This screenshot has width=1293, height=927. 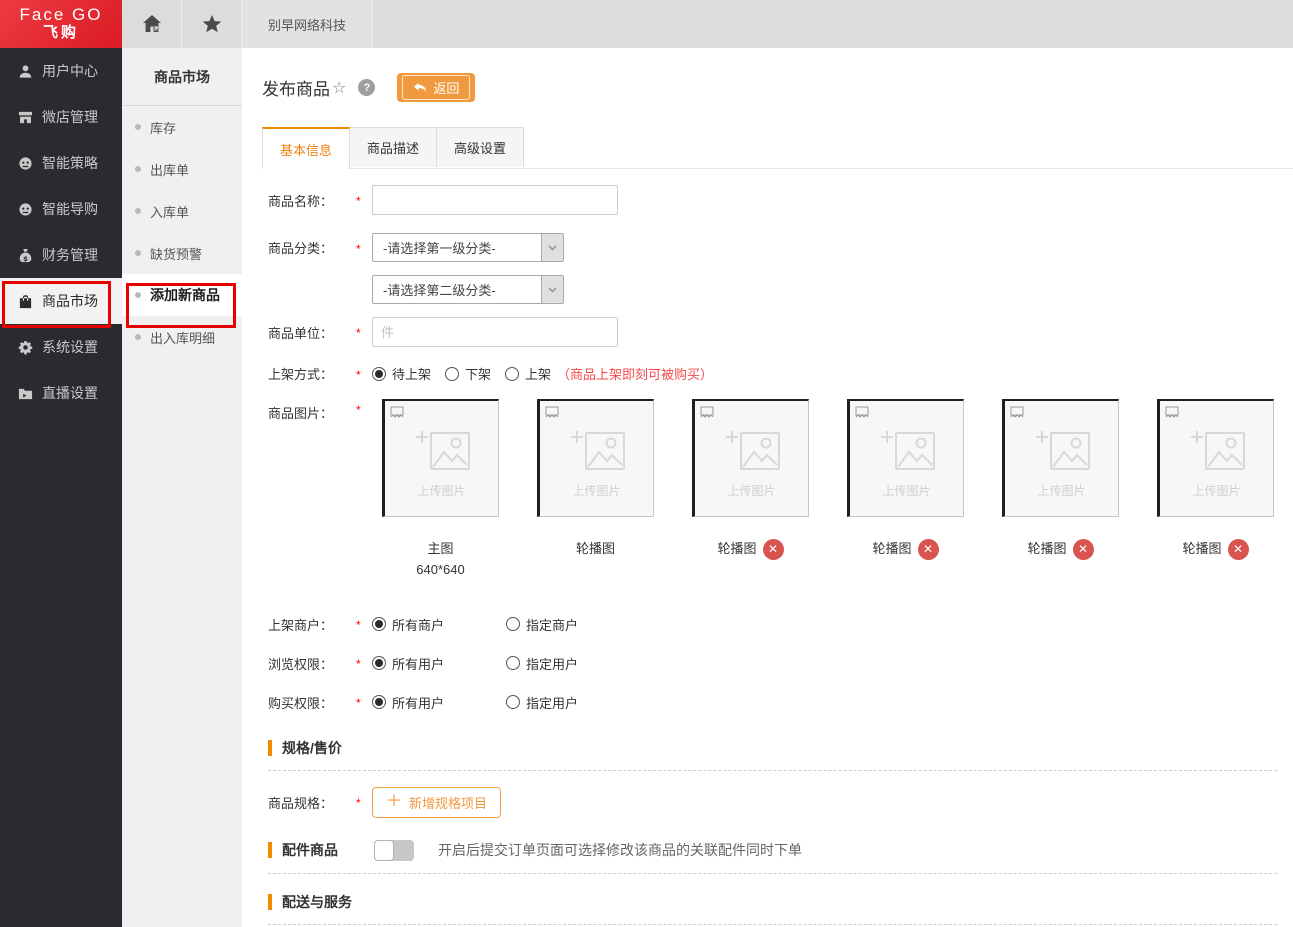 I want to click on accessory-toggle, so click(x=394, y=850).